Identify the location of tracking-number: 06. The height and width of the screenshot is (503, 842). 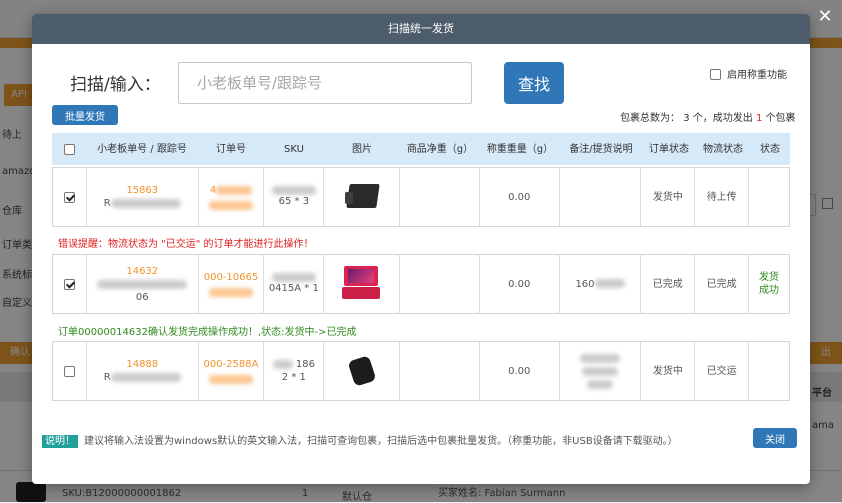
(142, 297).